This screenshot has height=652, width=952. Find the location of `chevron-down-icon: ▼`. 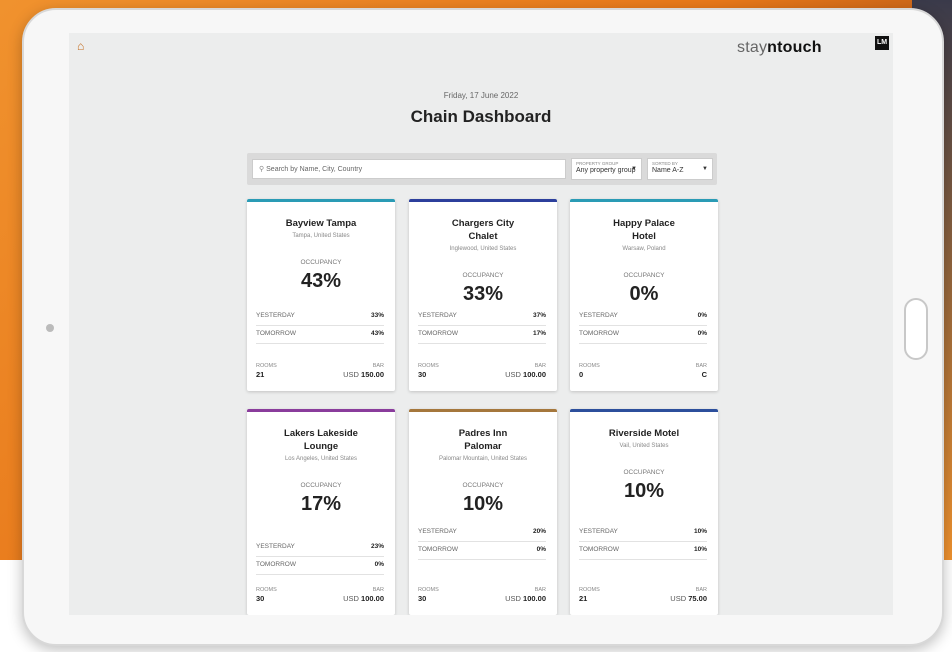

chevron-down-icon: ▼ is located at coordinates (634, 169).